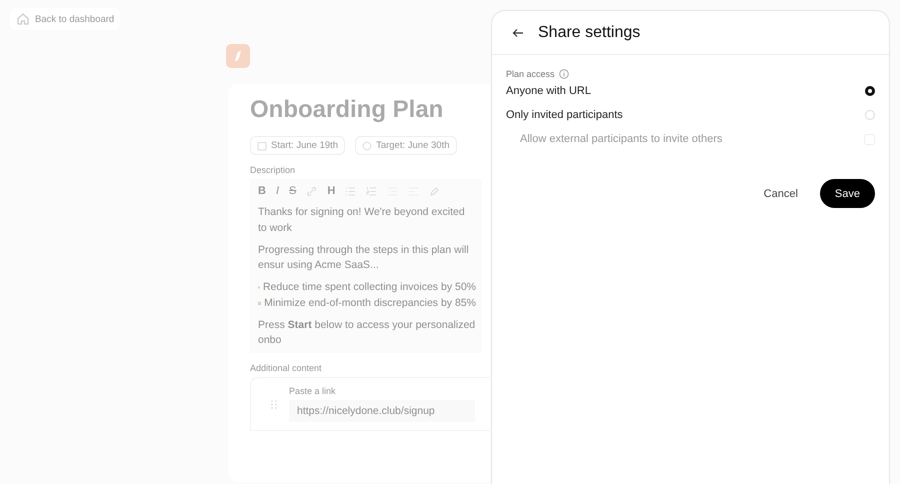  Describe the element at coordinates (530, 74) in the screenshot. I see `plan-access-label: Plan access` at that location.